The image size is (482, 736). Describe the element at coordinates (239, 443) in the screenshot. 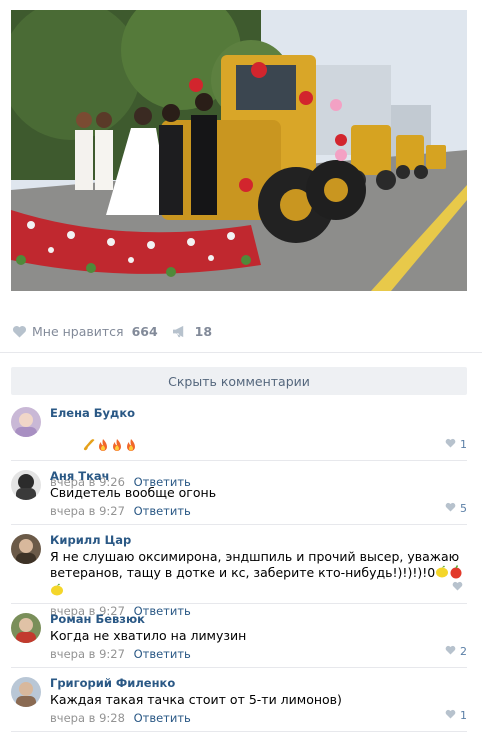

I see `comment-item: Елена Будко вчера в 9:26 Ответить 1` at that location.